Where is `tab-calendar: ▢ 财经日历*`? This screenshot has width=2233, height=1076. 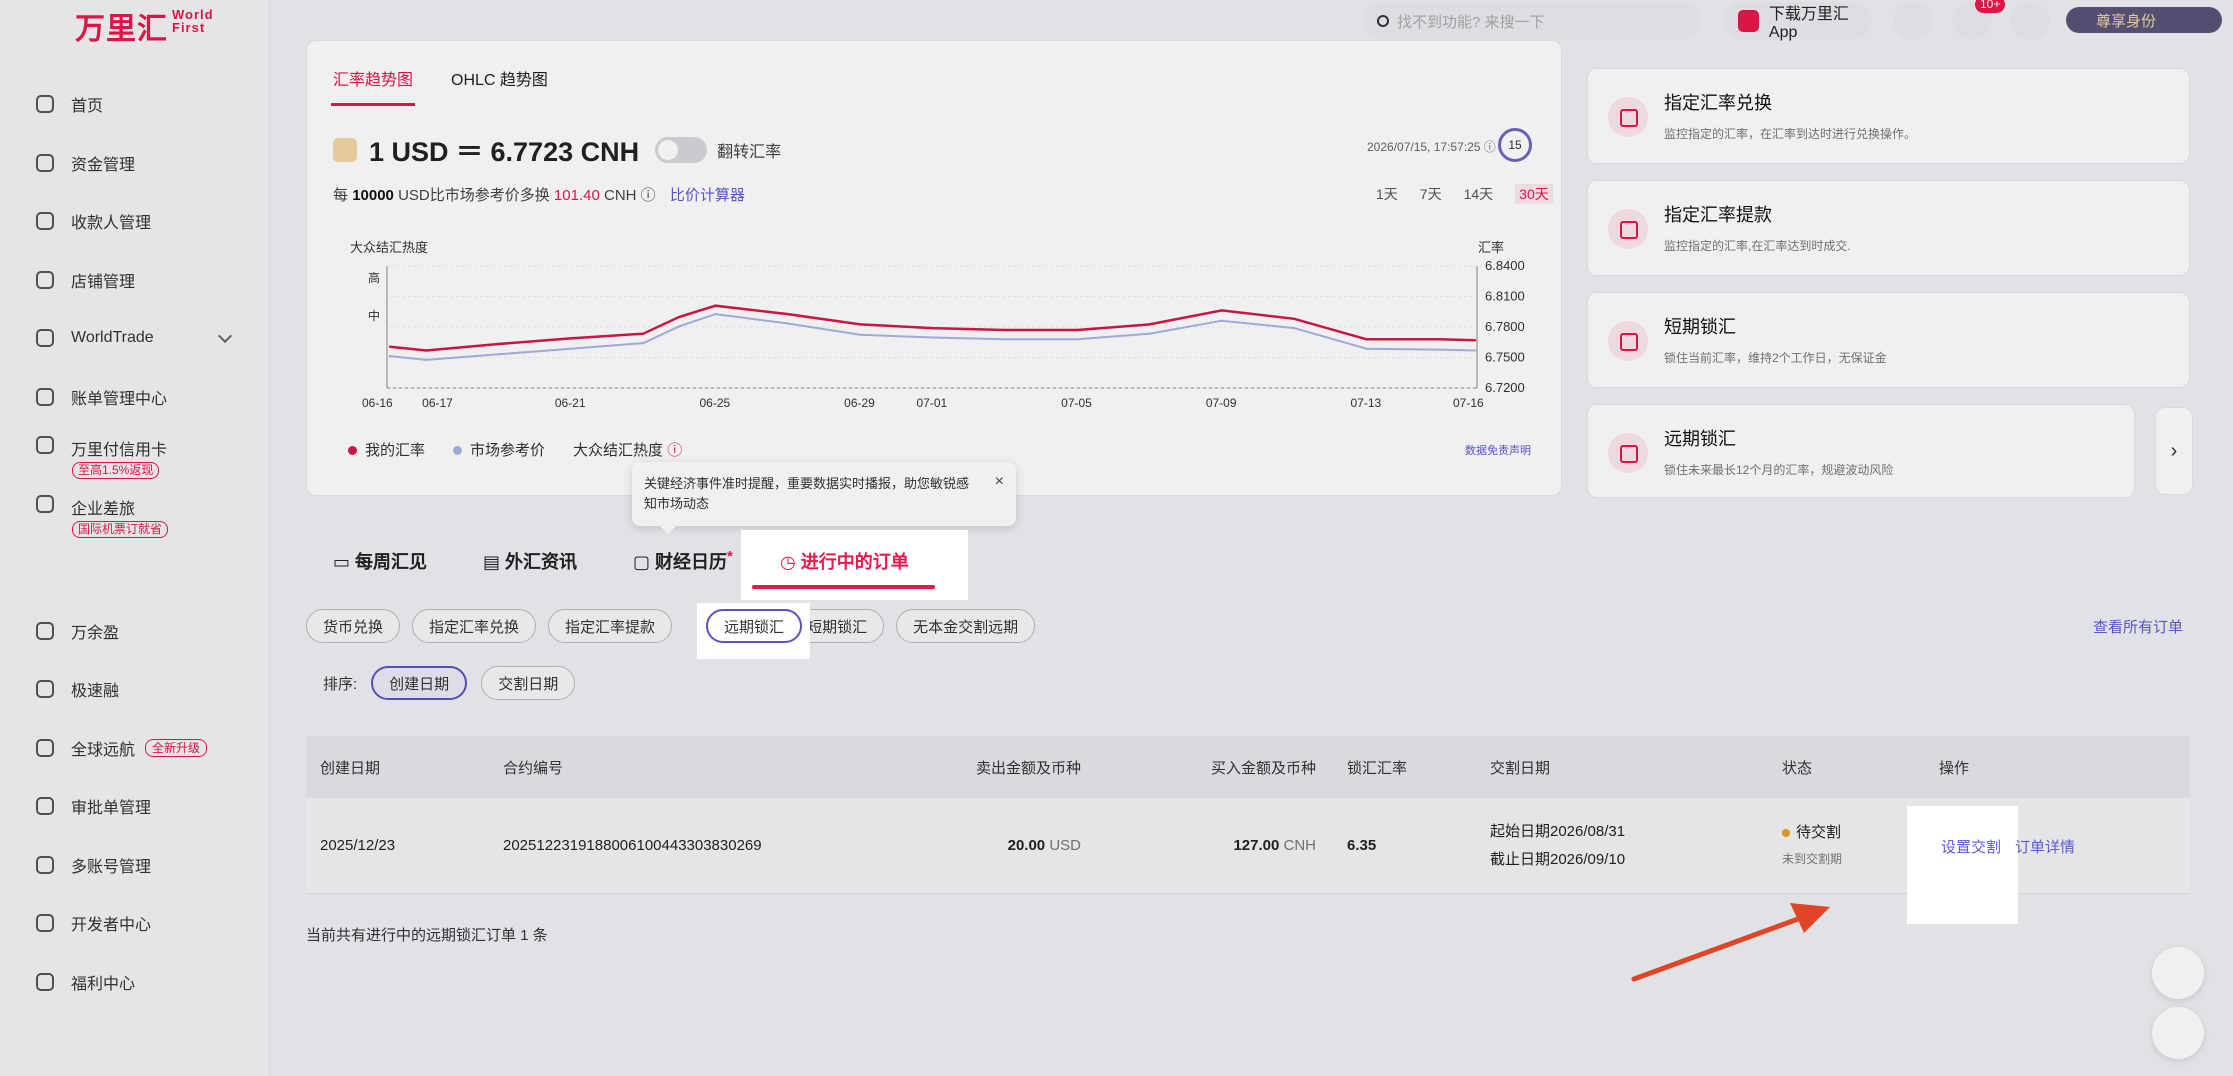
tab-calendar: ▢ 财经日历* is located at coordinates (683, 561).